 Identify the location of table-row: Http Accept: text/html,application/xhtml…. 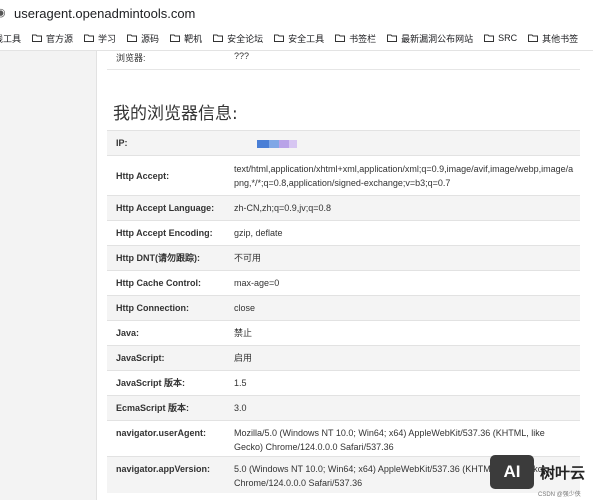
(343, 175).